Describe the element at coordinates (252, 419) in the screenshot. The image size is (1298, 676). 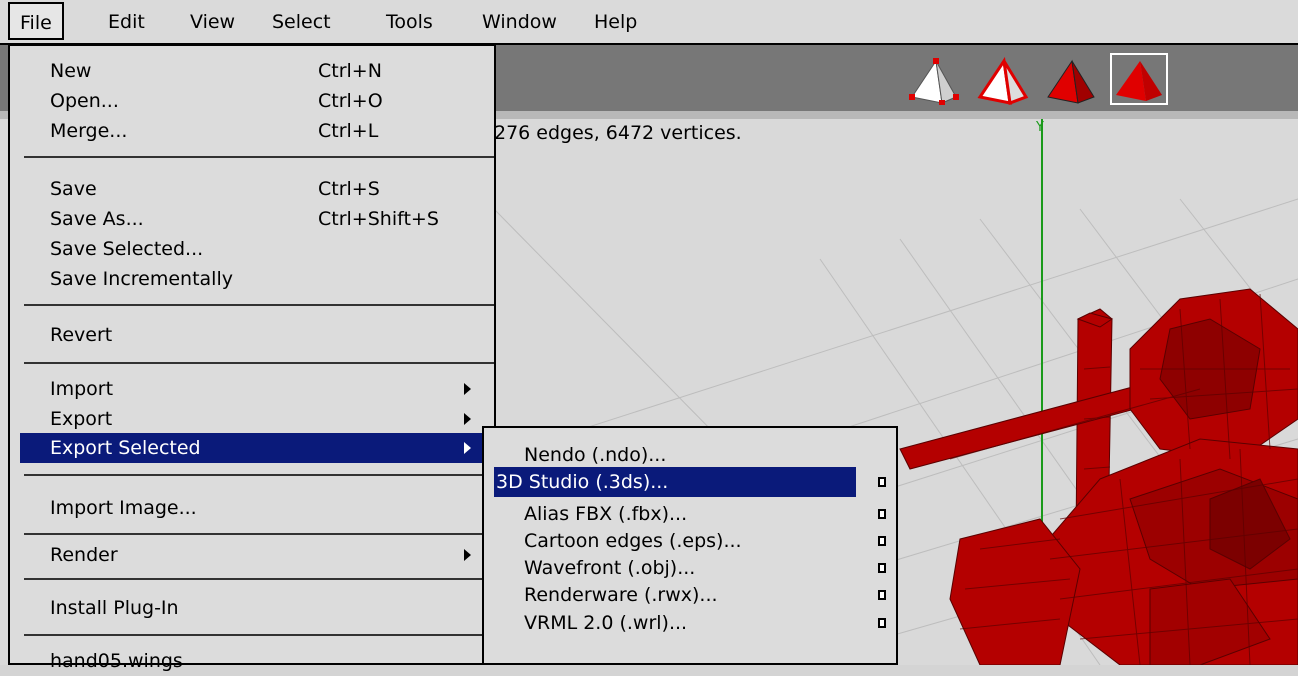
I see `menu-item-export: Export` at that location.